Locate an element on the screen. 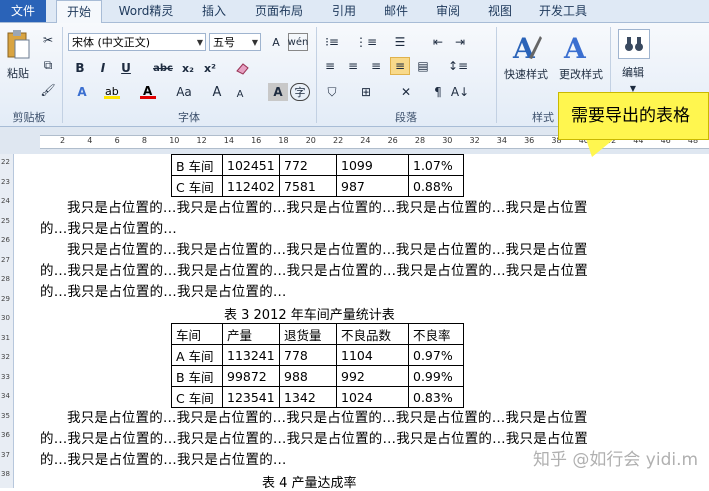  ruler-number: 30 is located at coordinates (447, 140).